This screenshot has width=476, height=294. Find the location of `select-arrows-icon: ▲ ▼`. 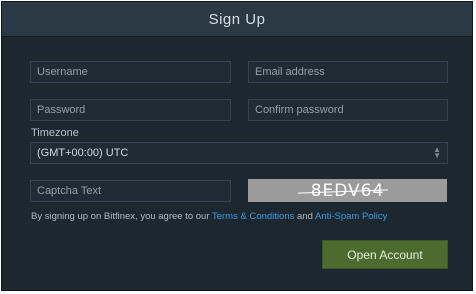

select-arrows-icon: ▲ ▼ is located at coordinates (437, 152).